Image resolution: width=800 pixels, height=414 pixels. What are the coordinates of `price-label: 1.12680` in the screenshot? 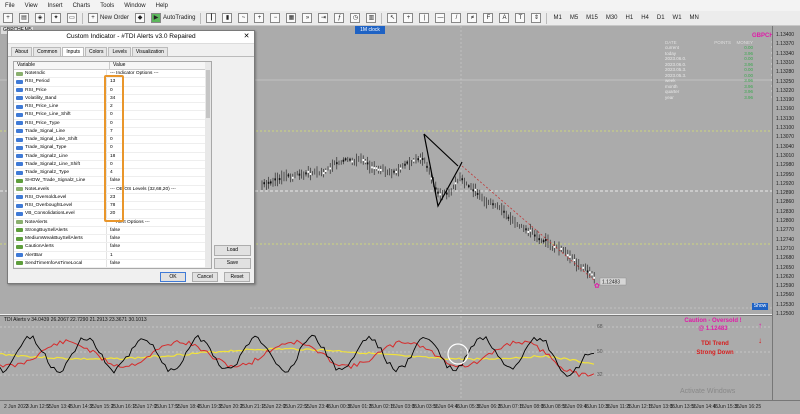 It's located at (785, 258).